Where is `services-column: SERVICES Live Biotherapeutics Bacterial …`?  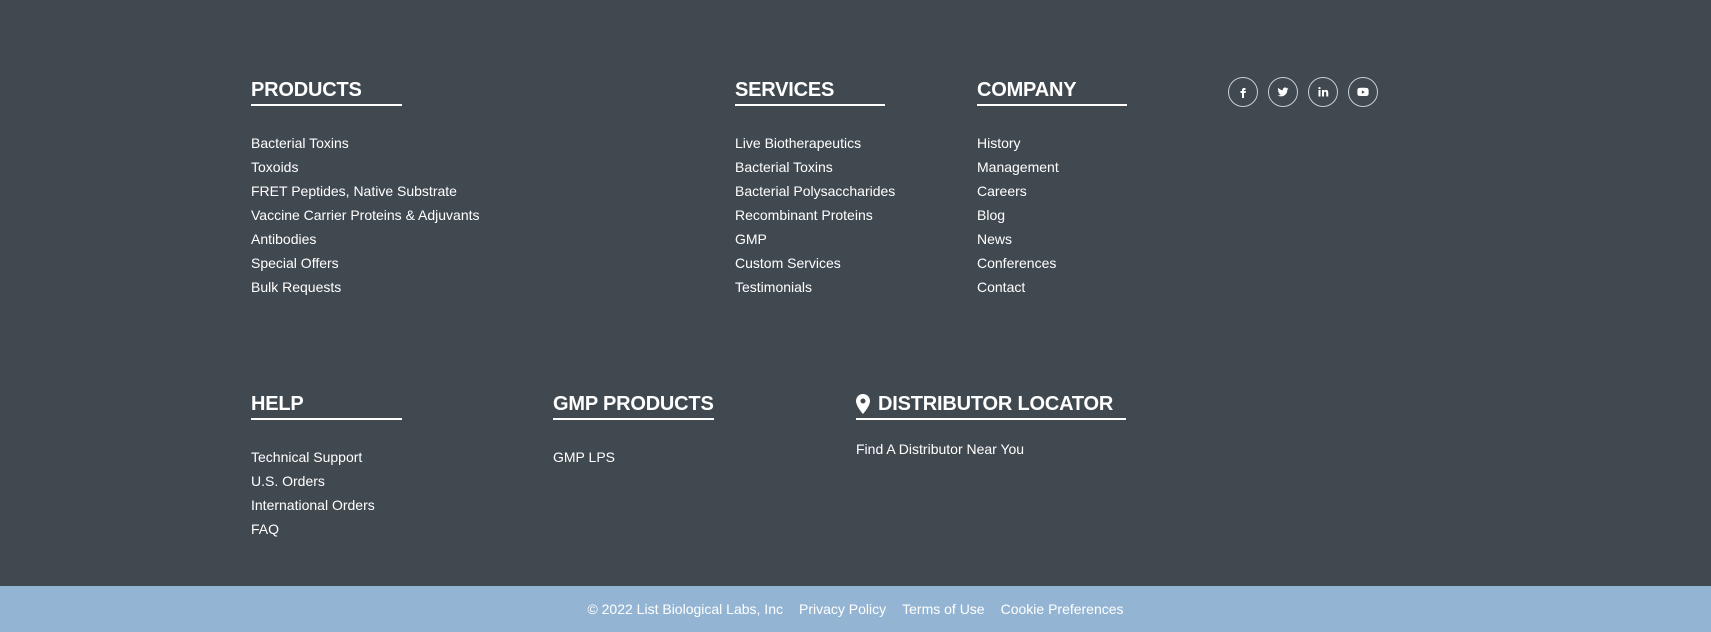 services-column: SERVICES Live Biotherapeutics Bacterial … is located at coordinates (815, 188).